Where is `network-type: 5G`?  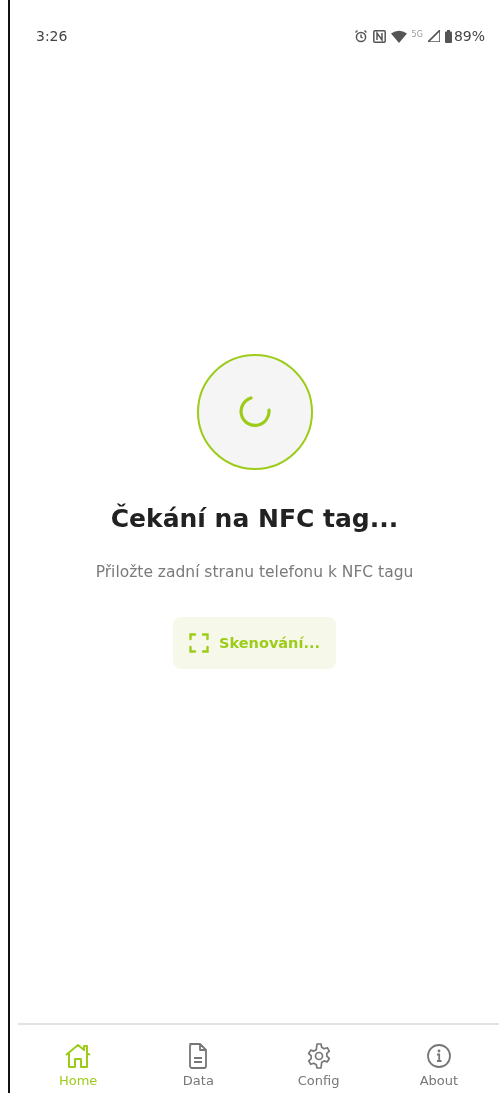 network-type: 5G is located at coordinates (417, 34).